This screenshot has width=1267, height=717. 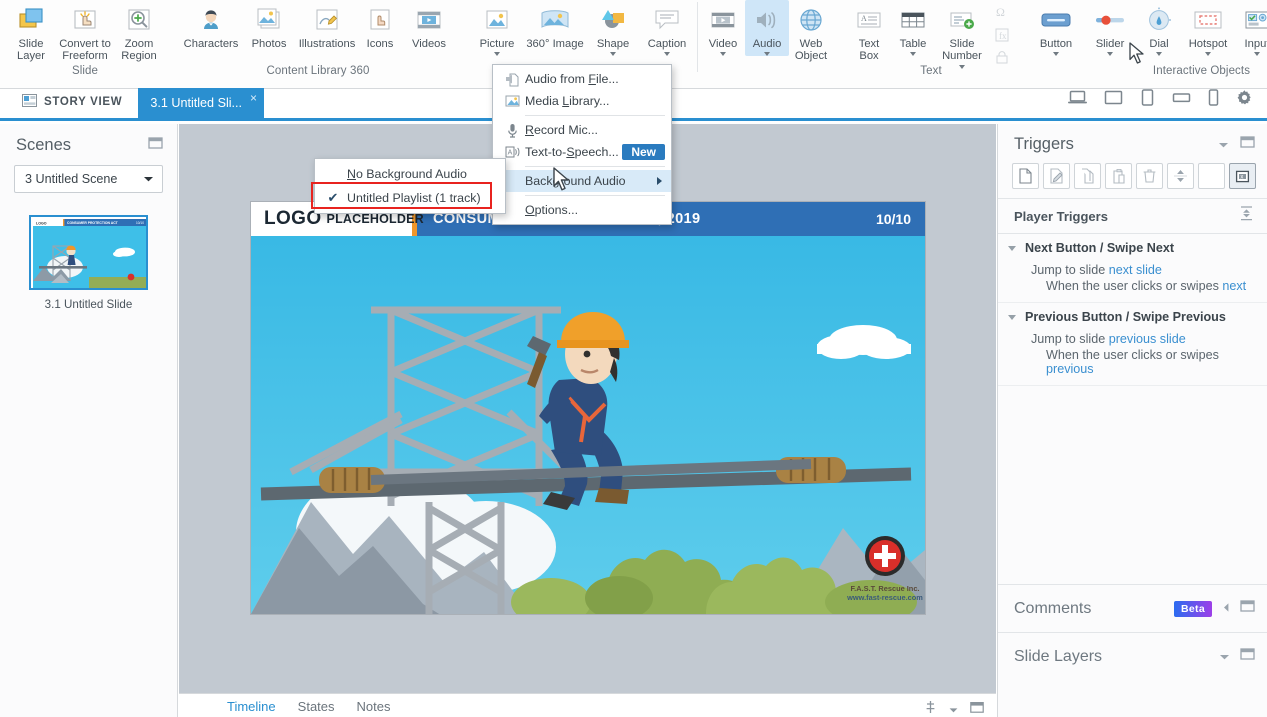 What do you see at coordinates (1213, 100) in the screenshot?
I see `phone-preview-icon` at bounding box center [1213, 100].